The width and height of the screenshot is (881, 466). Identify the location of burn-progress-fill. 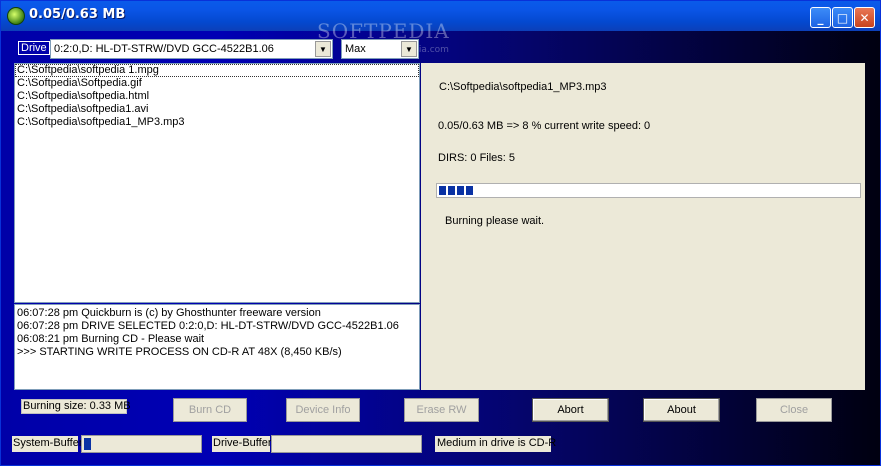
(456, 190).